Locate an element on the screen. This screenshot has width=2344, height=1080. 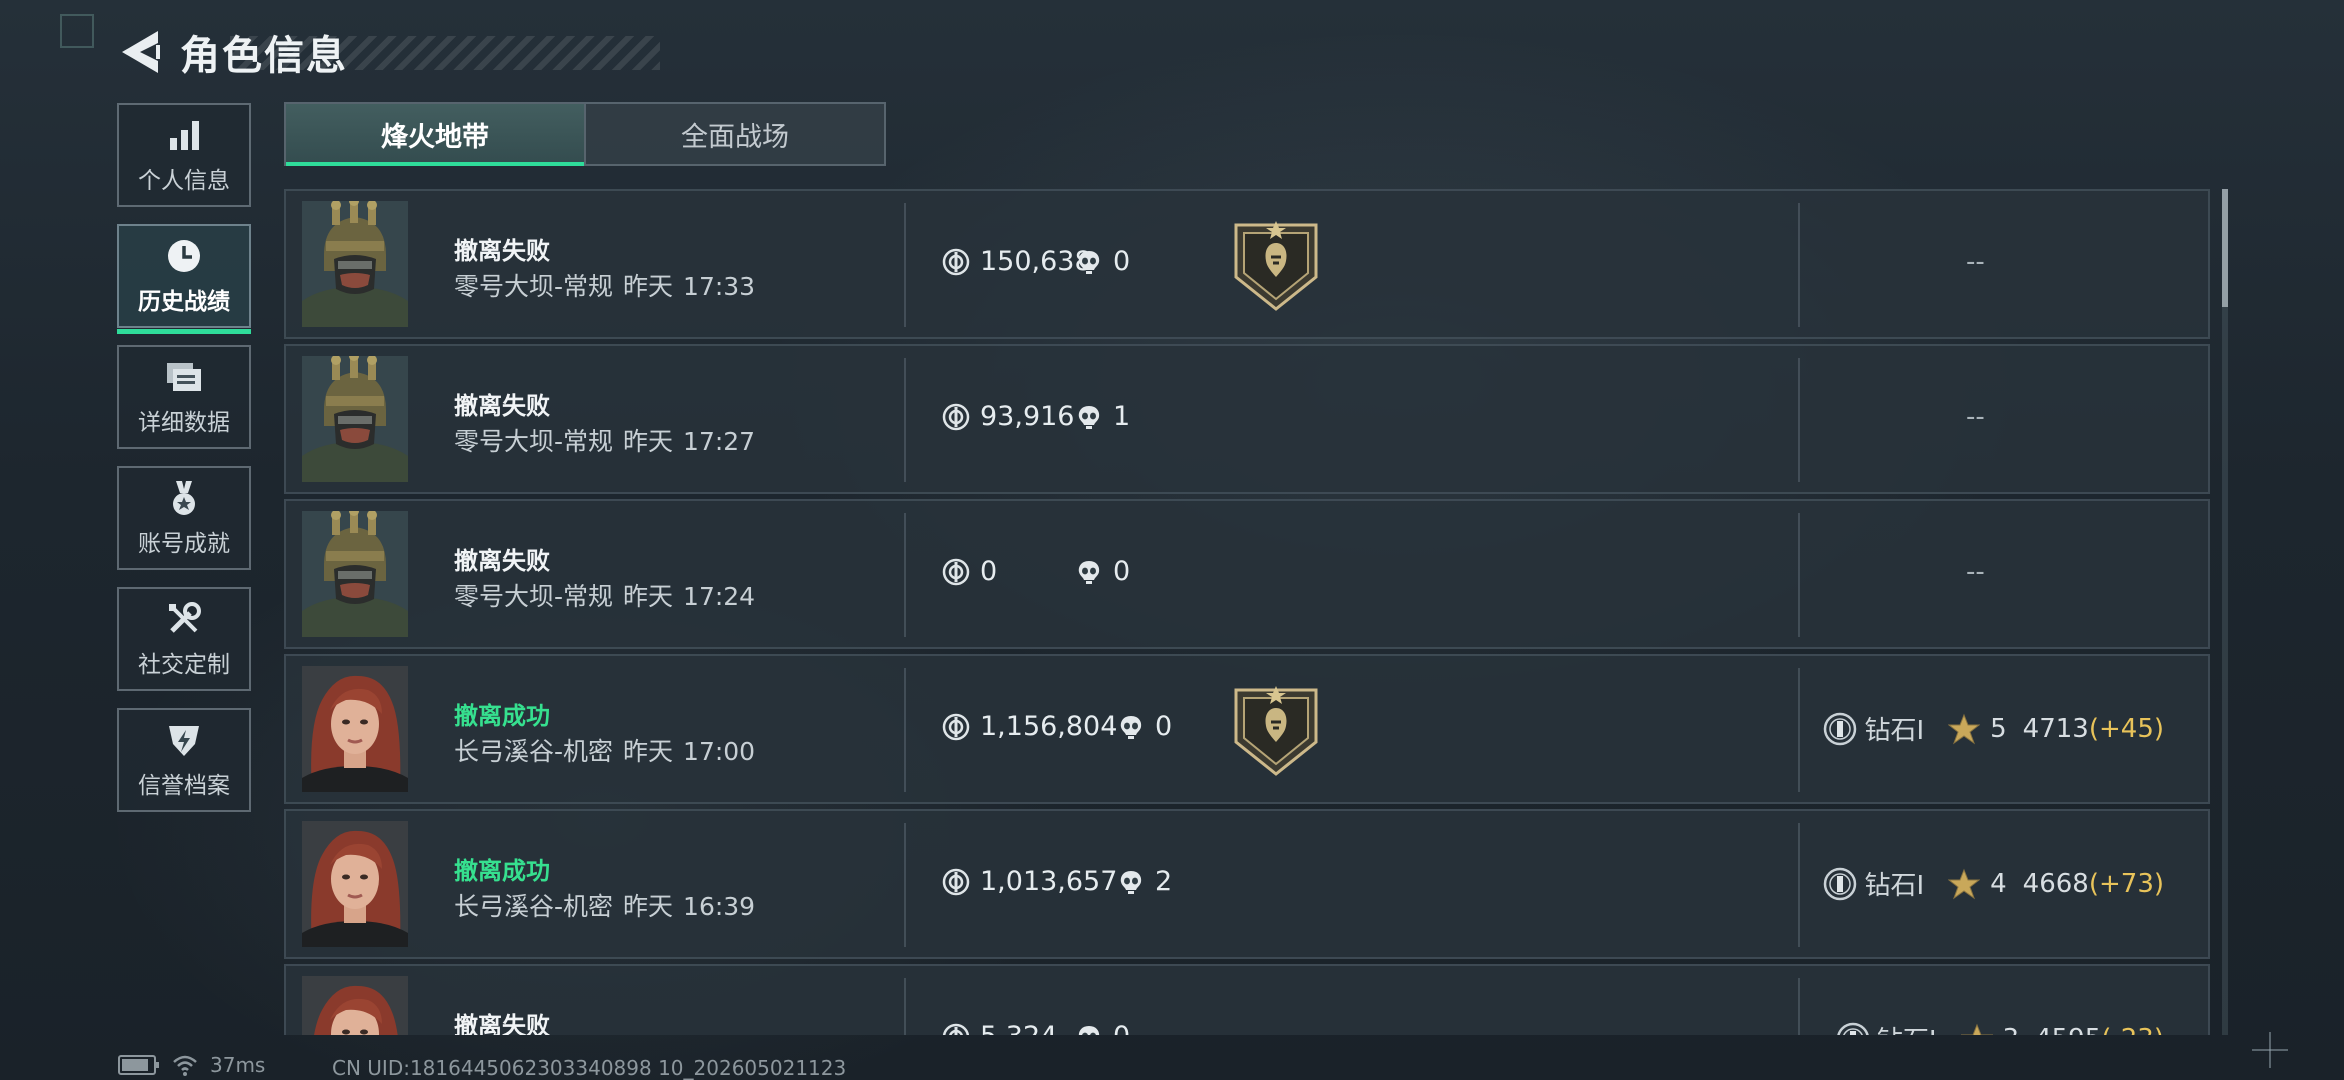
loot-value-text: 1,156,804 is located at coordinates (1049, 726).